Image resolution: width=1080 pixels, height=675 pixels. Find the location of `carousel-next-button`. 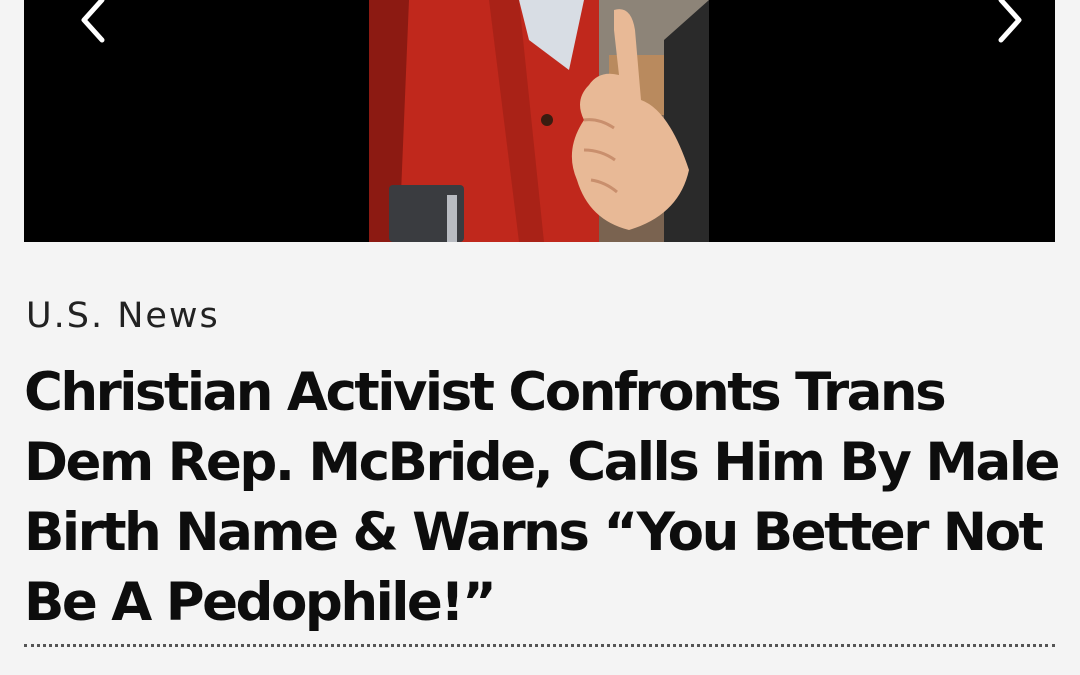

carousel-next-button is located at coordinates (1006, 24).